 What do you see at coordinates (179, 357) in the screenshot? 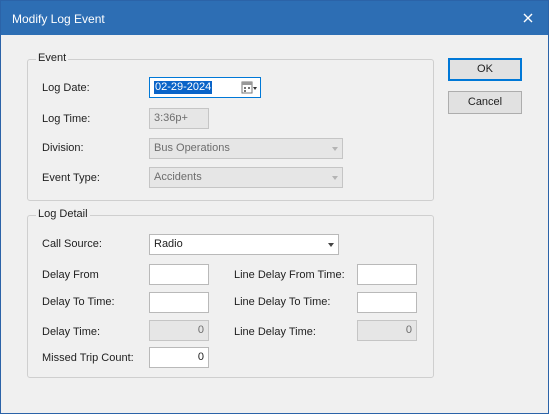
I see `missed-trip-count-field: 0` at bounding box center [179, 357].